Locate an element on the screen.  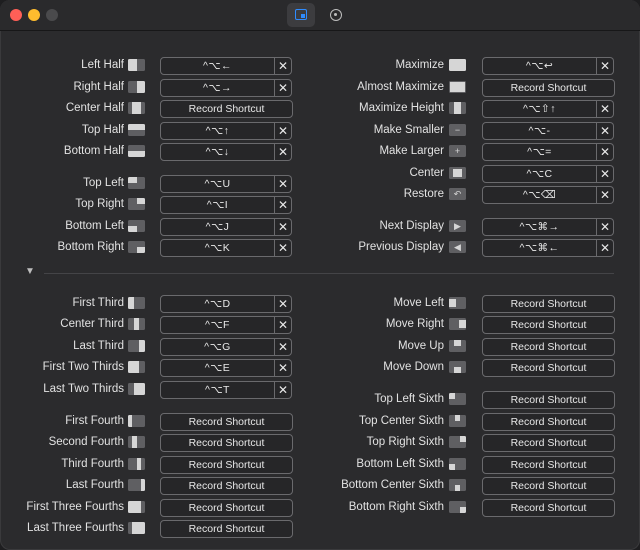
move-right-icon is located at coordinates (457, 324).